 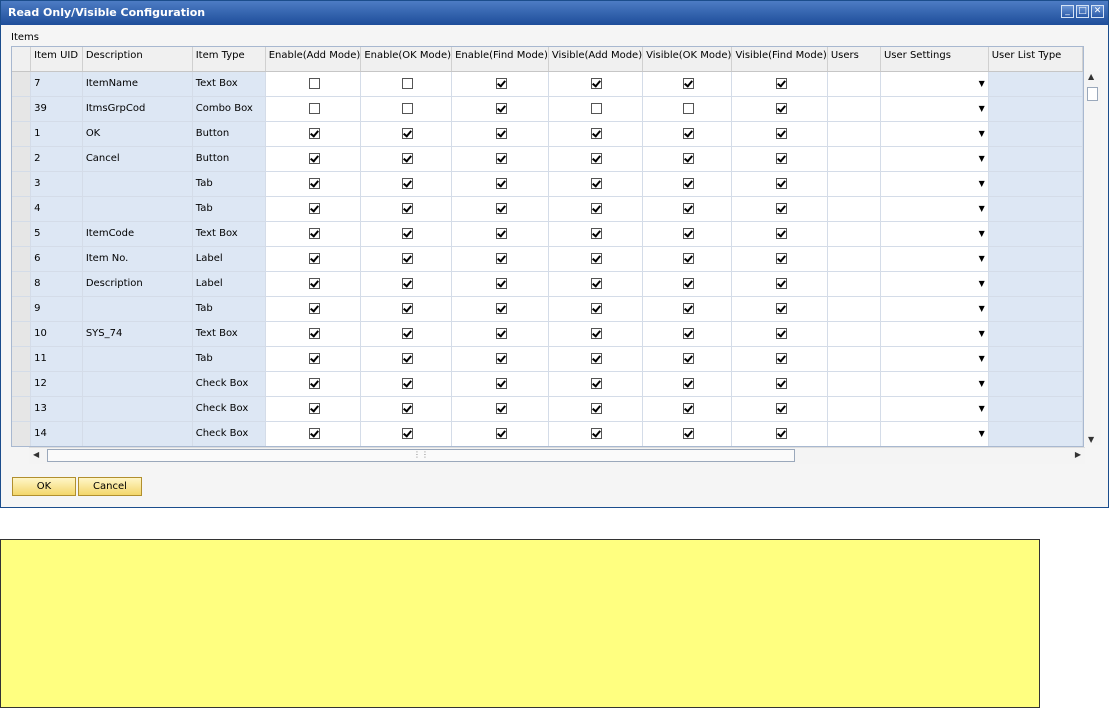 What do you see at coordinates (1093, 258) in the screenshot?
I see `vertical-scrollbar: ▲ ▼` at bounding box center [1093, 258].